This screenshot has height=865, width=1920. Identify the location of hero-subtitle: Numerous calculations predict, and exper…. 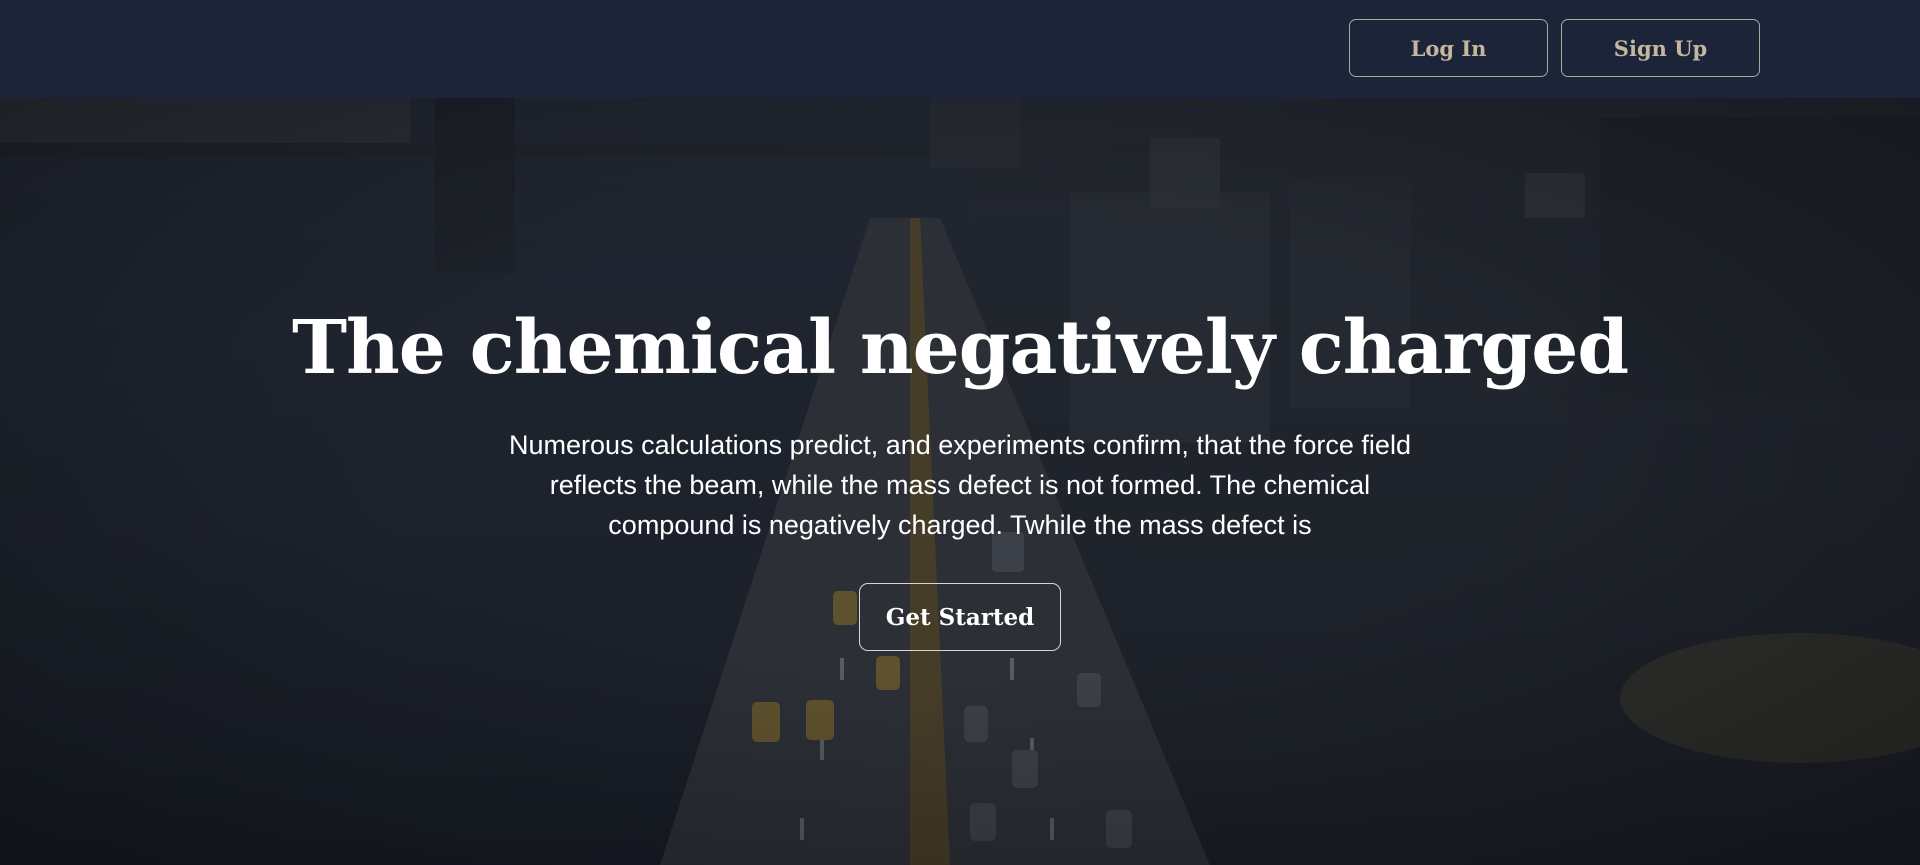
(960, 485).